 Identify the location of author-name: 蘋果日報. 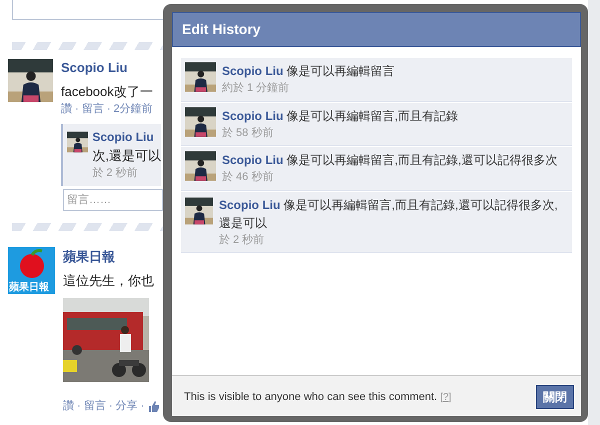
(111, 256).